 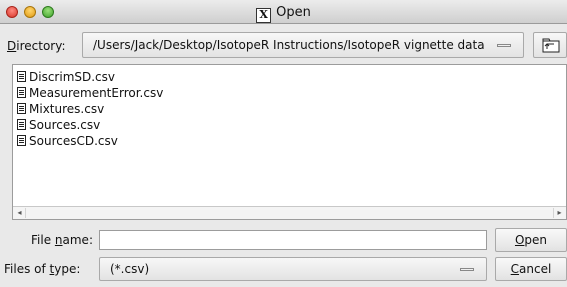 I want to click on file-type-combo: (*.csv), so click(x=293, y=269).